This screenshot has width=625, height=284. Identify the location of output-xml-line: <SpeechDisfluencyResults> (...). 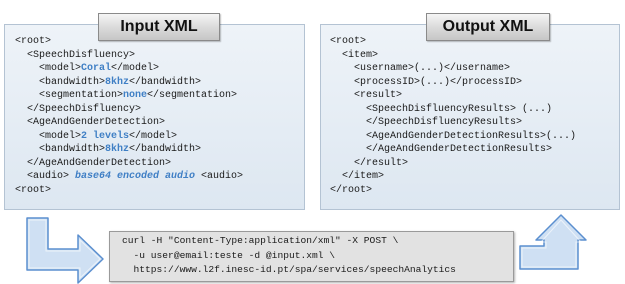
(441, 109).